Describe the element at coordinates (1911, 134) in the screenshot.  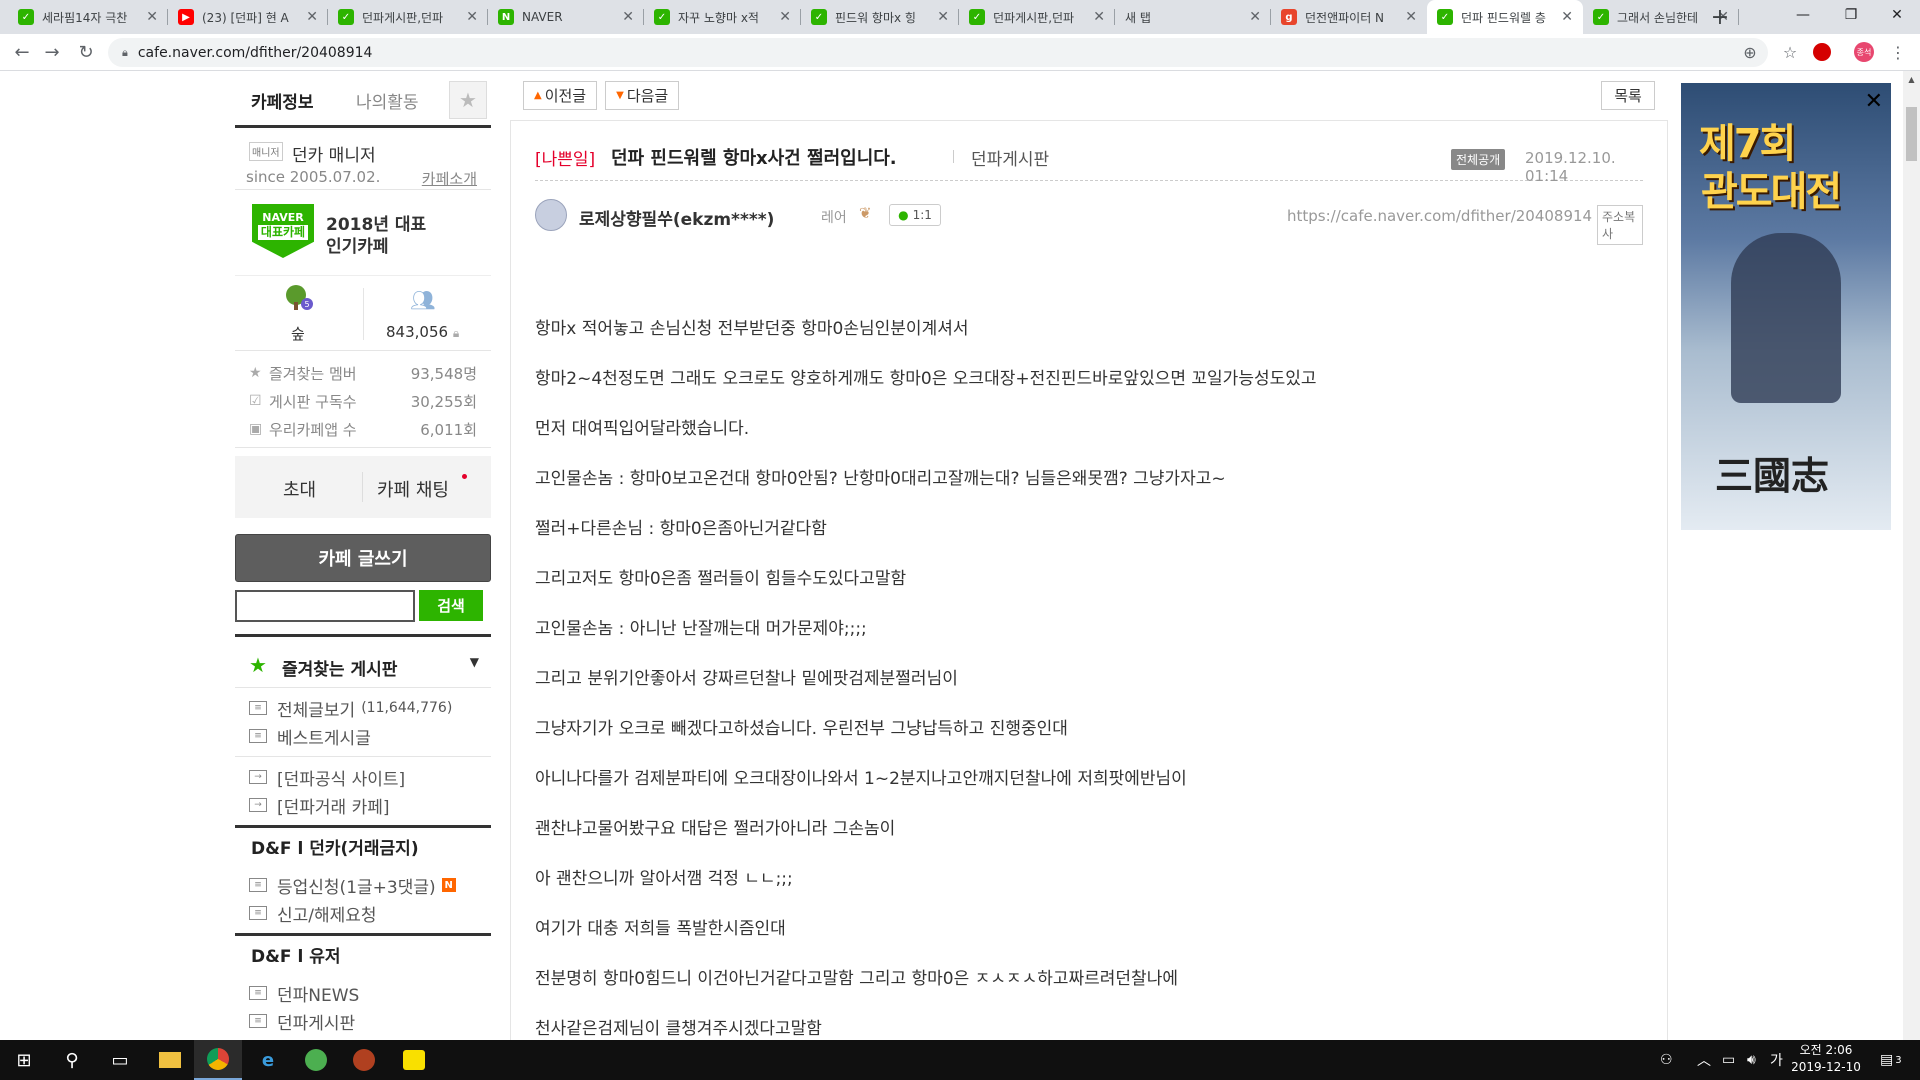
I see `scroll-thumb` at that location.